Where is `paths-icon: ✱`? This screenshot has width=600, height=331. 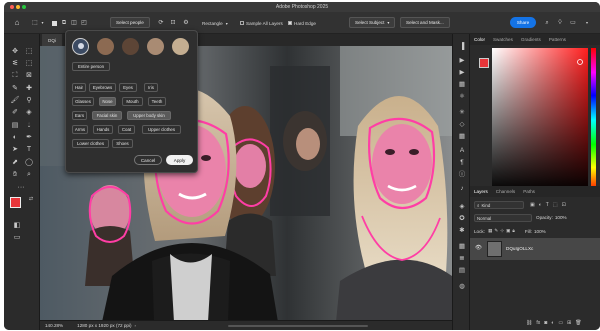
paths-icon: ✱ is located at coordinates (462, 231).